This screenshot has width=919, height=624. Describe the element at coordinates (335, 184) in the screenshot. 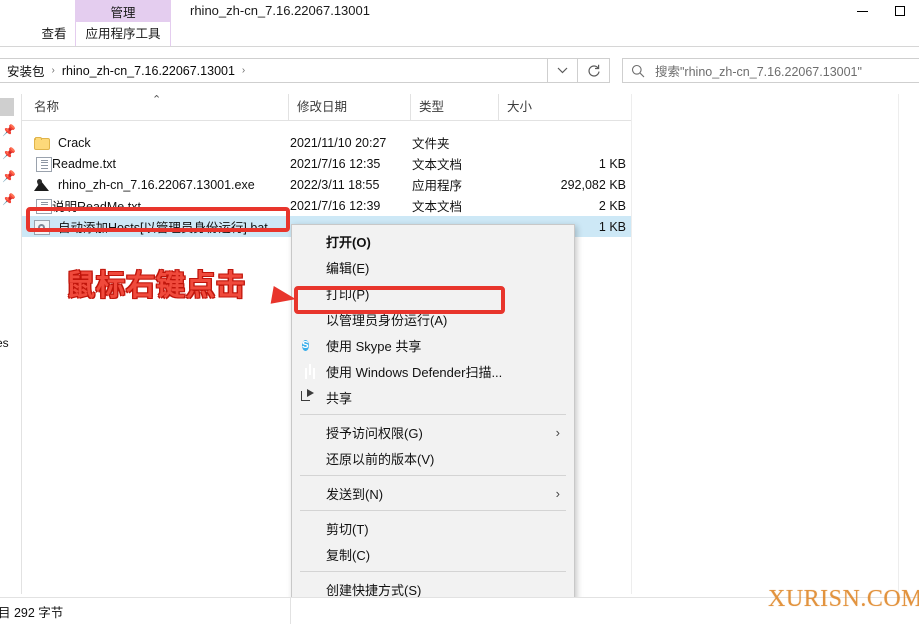

I see `file-date-cell: 2022/3/11 18:55` at that location.